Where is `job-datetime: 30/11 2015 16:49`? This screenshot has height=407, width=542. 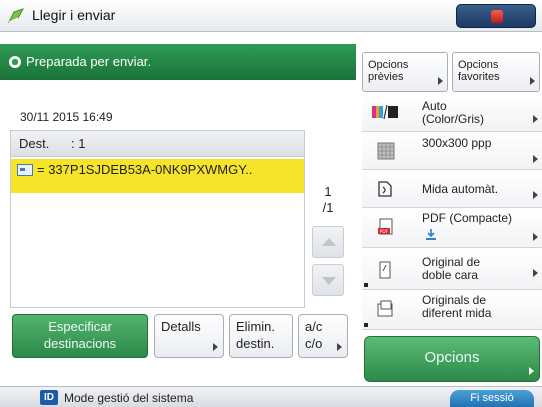
job-datetime: 30/11 2015 16:49 is located at coordinates (66, 117).